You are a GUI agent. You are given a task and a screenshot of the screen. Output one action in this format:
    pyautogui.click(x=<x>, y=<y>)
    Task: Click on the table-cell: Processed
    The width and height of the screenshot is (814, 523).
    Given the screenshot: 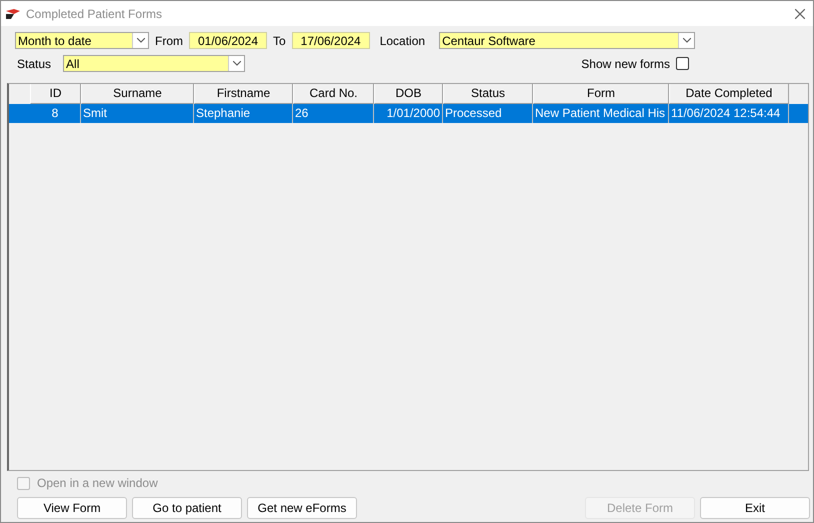 What is the action you would take?
    pyautogui.click(x=488, y=113)
    